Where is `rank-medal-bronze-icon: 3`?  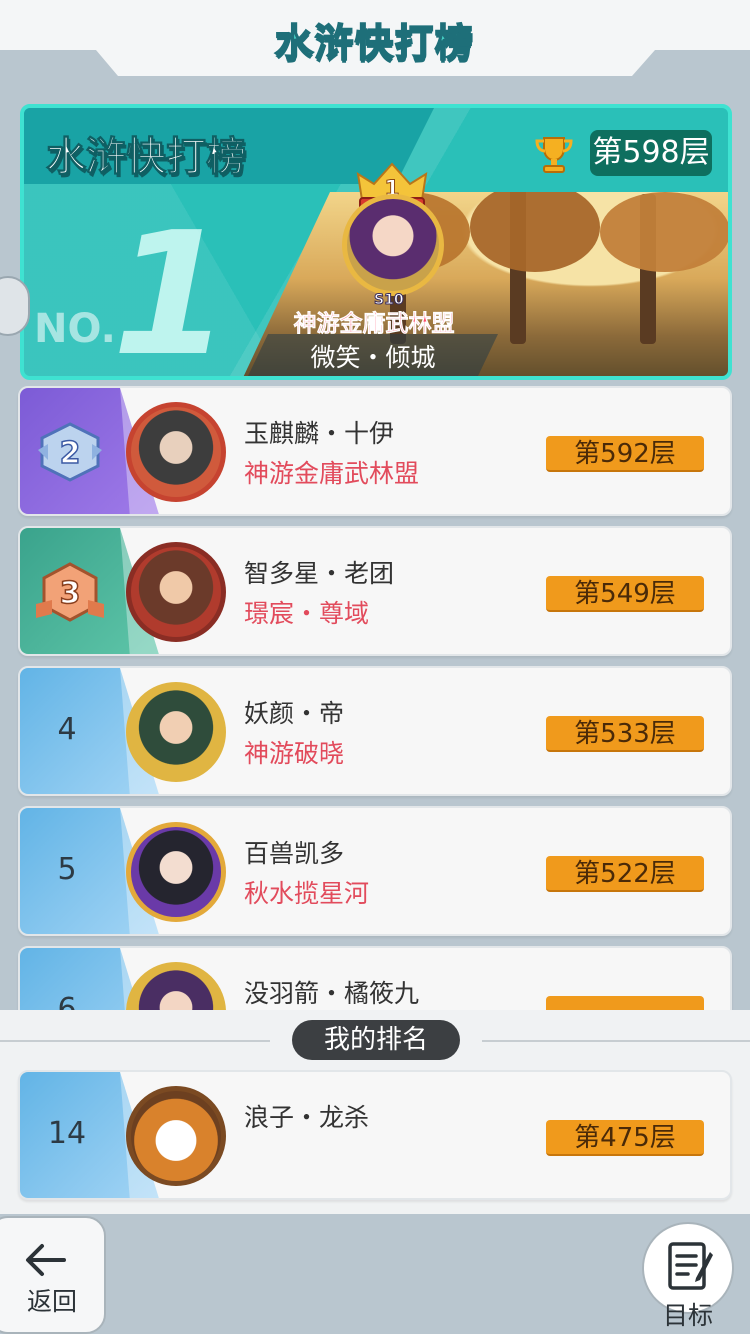
rank-medal-bronze-icon: 3 is located at coordinates (70, 592).